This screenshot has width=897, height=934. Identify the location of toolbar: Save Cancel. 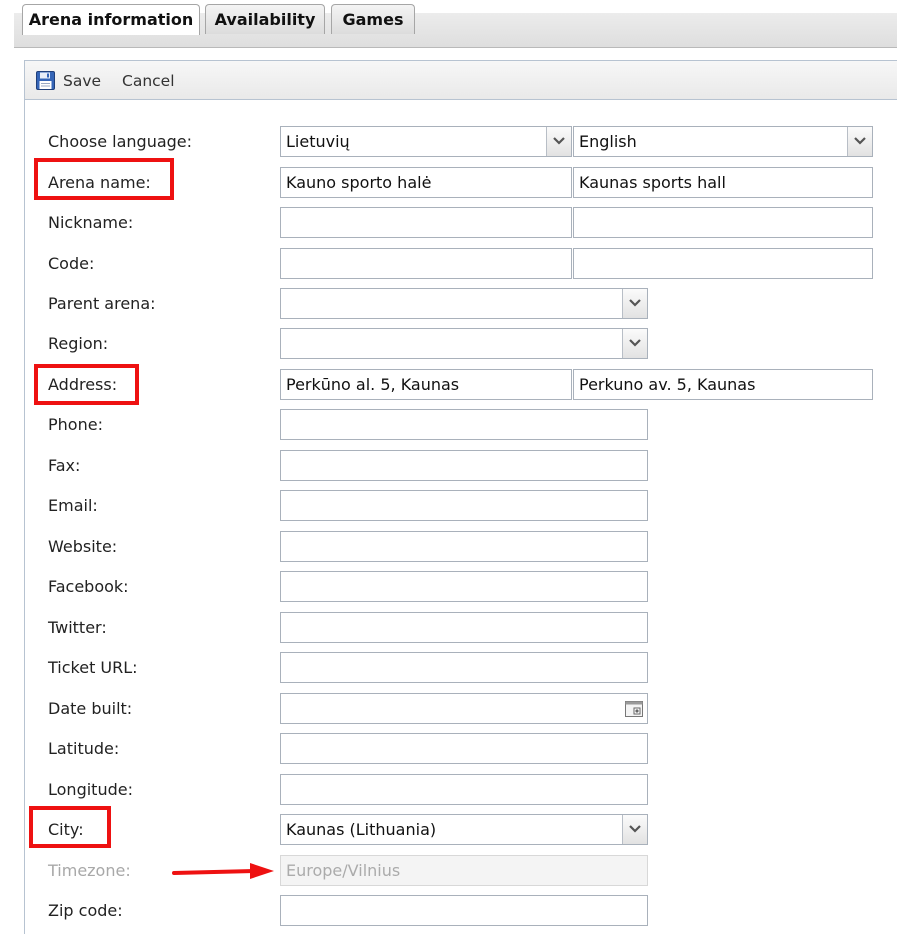
(460, 80).